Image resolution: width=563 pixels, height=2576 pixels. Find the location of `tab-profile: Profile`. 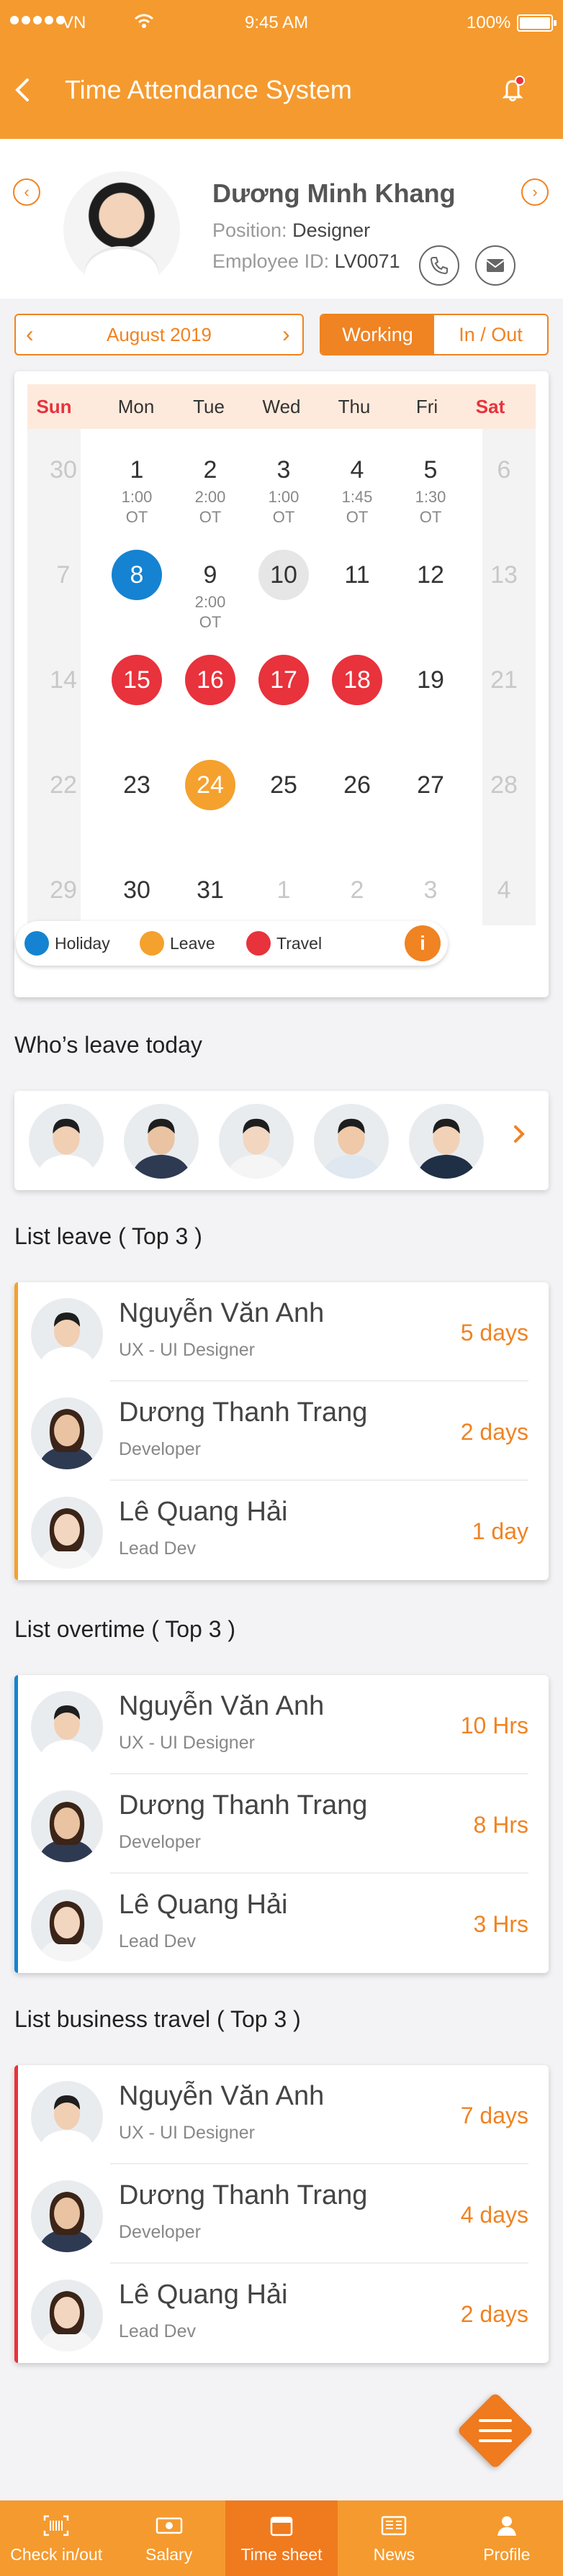

tab-profile: Profile is located at coordinates (507, 2538).